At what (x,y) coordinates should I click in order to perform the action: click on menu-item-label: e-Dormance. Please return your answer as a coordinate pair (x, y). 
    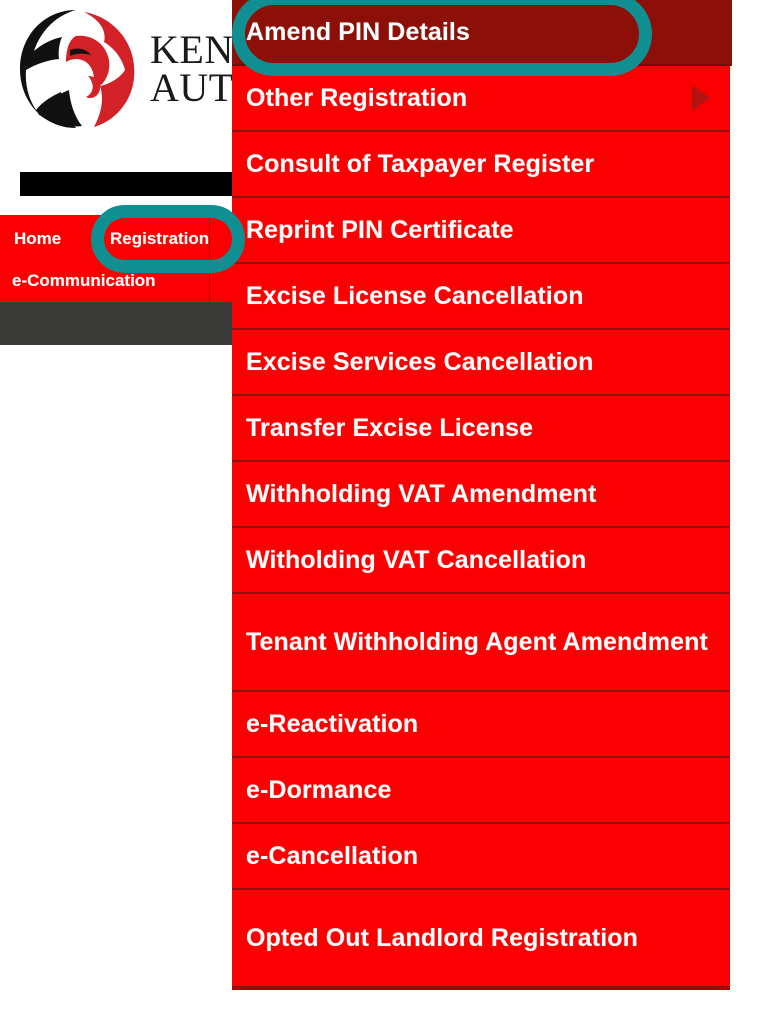
    Looking at the image, I should click on (319, 789).